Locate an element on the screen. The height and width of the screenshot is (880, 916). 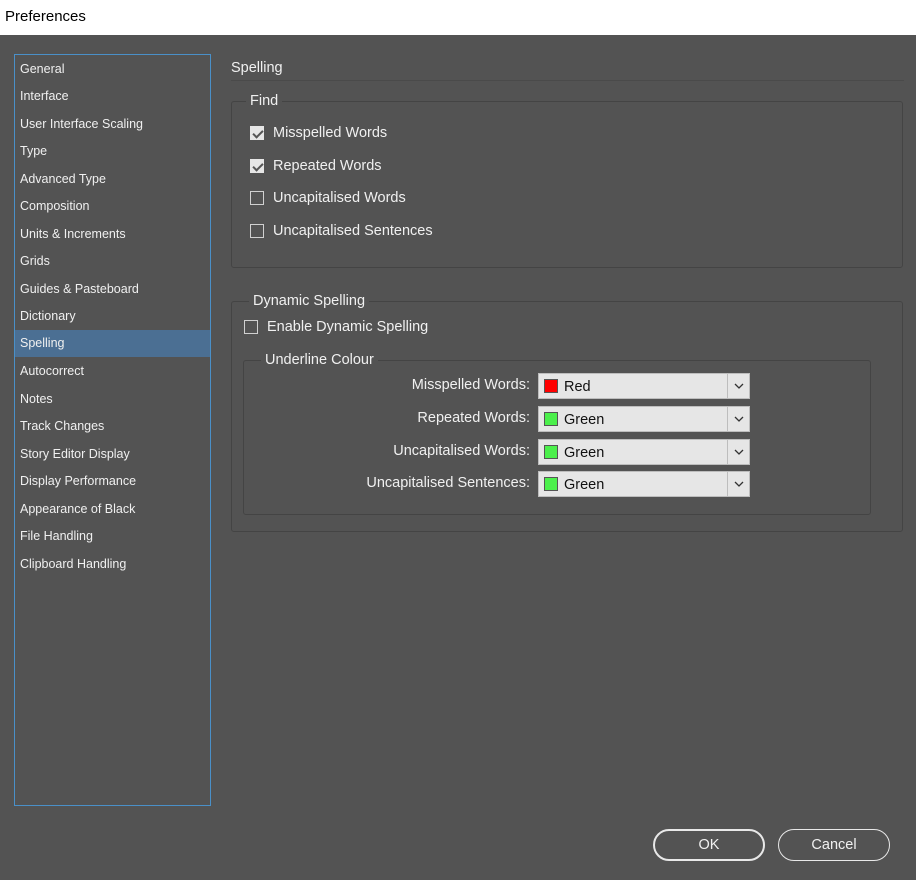
uncapitalised-words-colour-label: Uncapitalised Words: is located at coordinates (461, 451).